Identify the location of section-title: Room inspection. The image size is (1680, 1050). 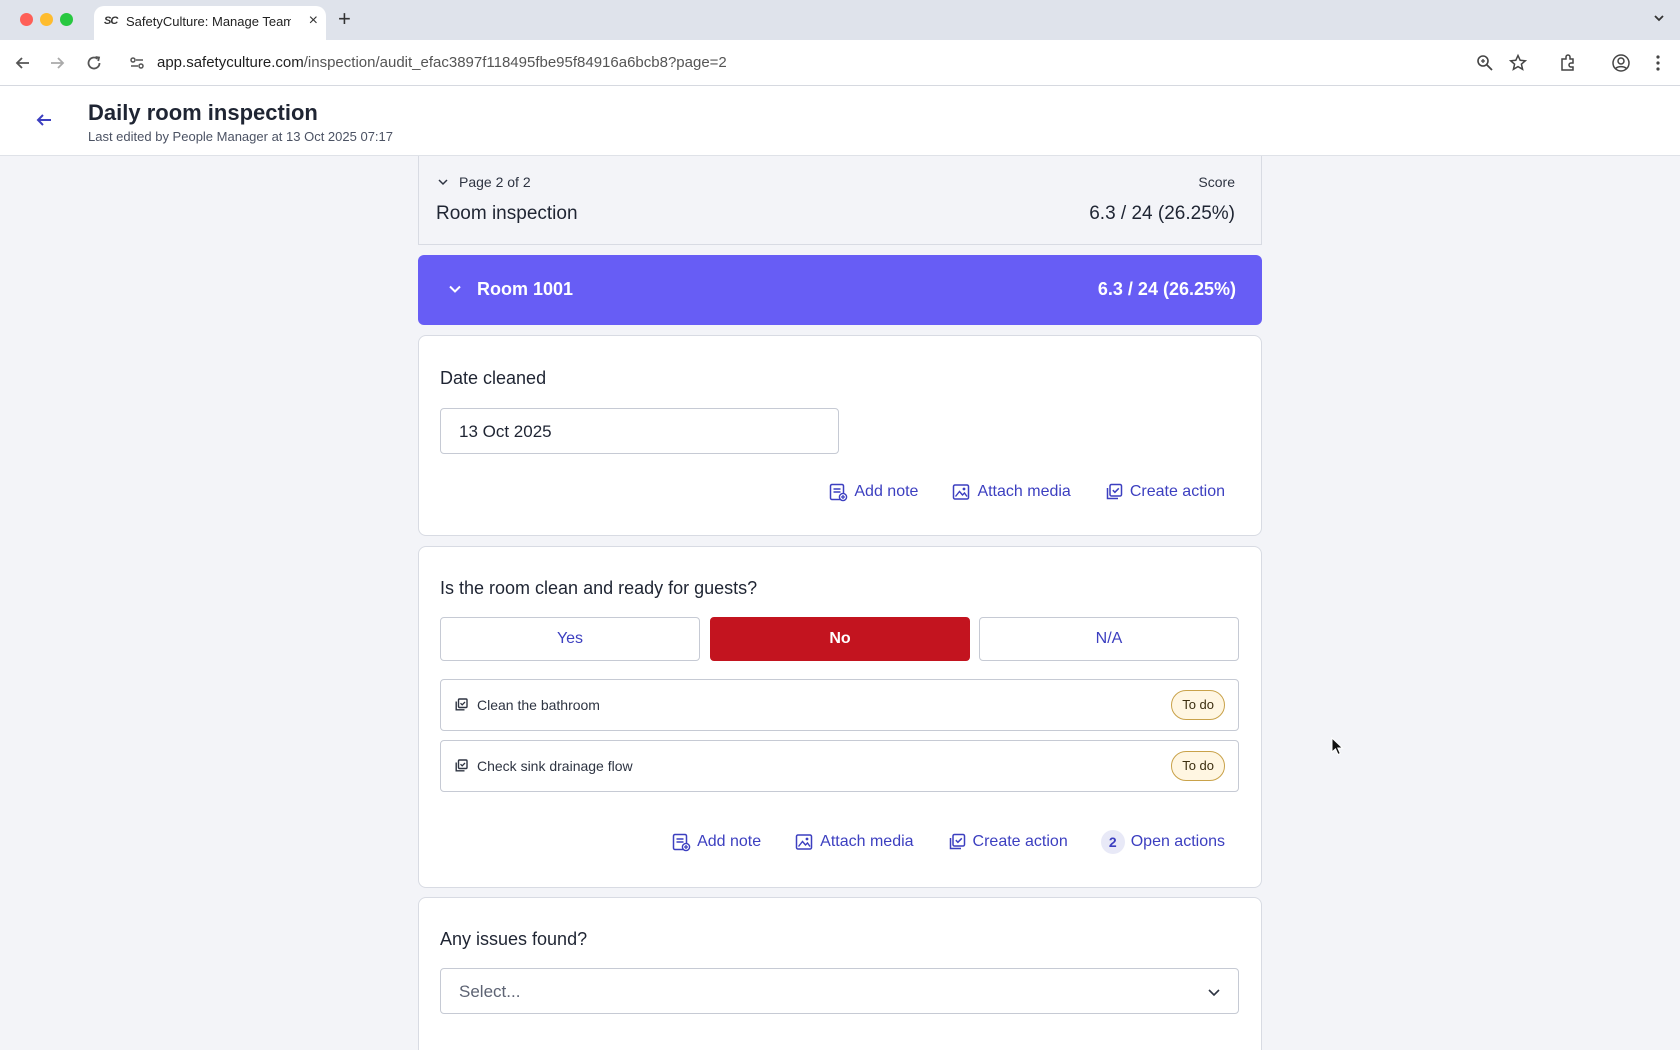
(507, 213).